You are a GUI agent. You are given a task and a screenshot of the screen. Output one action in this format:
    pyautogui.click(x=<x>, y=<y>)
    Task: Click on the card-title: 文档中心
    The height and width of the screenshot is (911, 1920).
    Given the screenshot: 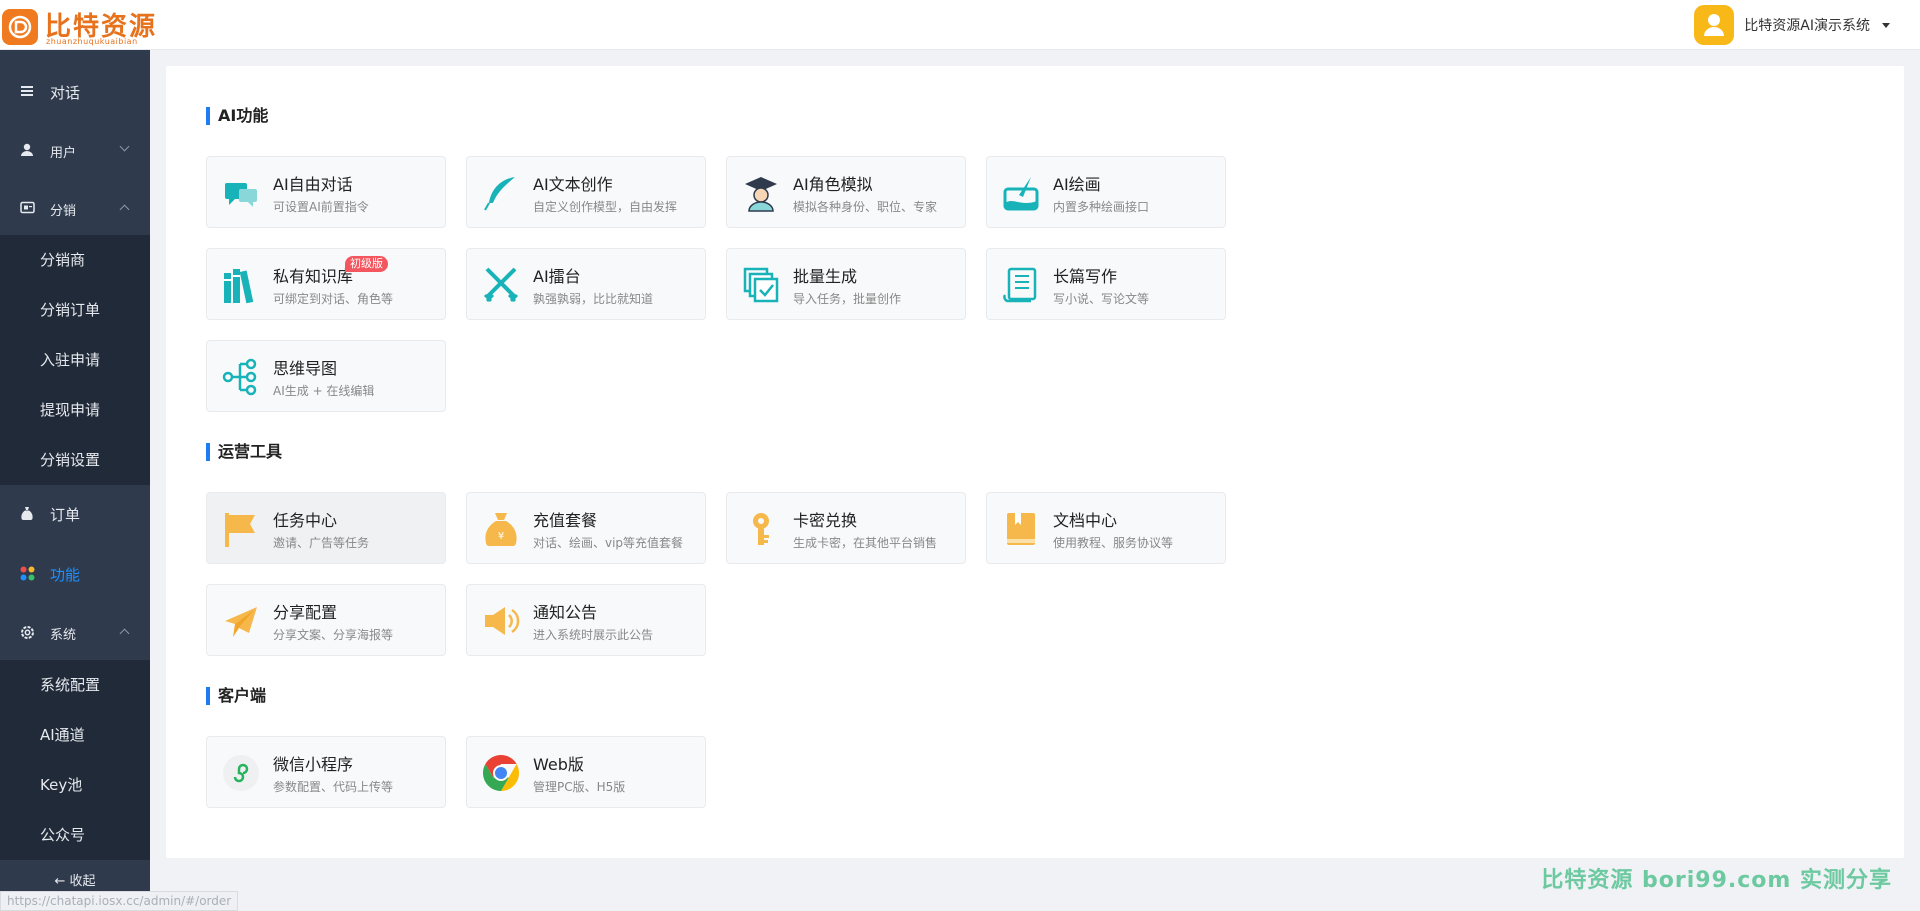 What is the action you would take?
    pyautogui.click(x=1085, y=520)
    